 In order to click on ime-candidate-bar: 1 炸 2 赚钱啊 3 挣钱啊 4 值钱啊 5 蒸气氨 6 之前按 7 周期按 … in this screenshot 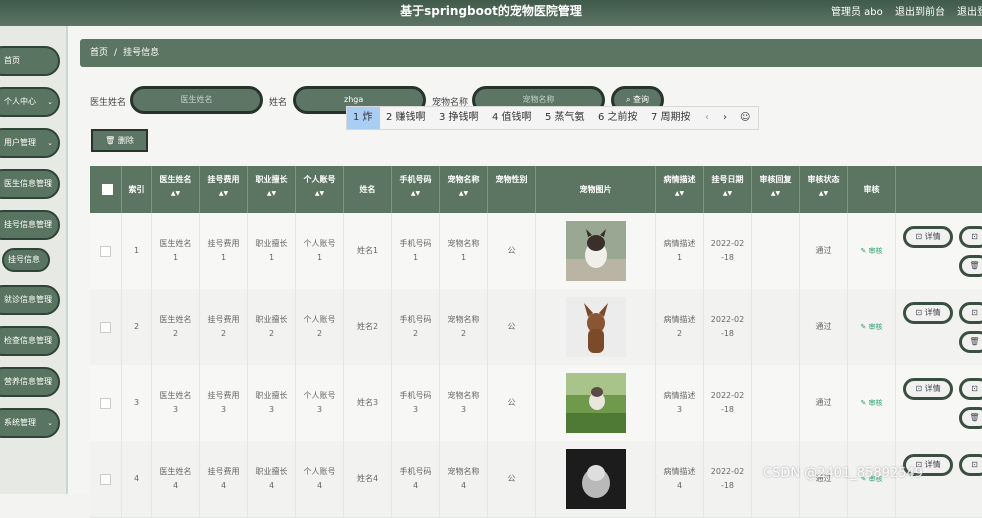, I will do `click(552, 118)`.